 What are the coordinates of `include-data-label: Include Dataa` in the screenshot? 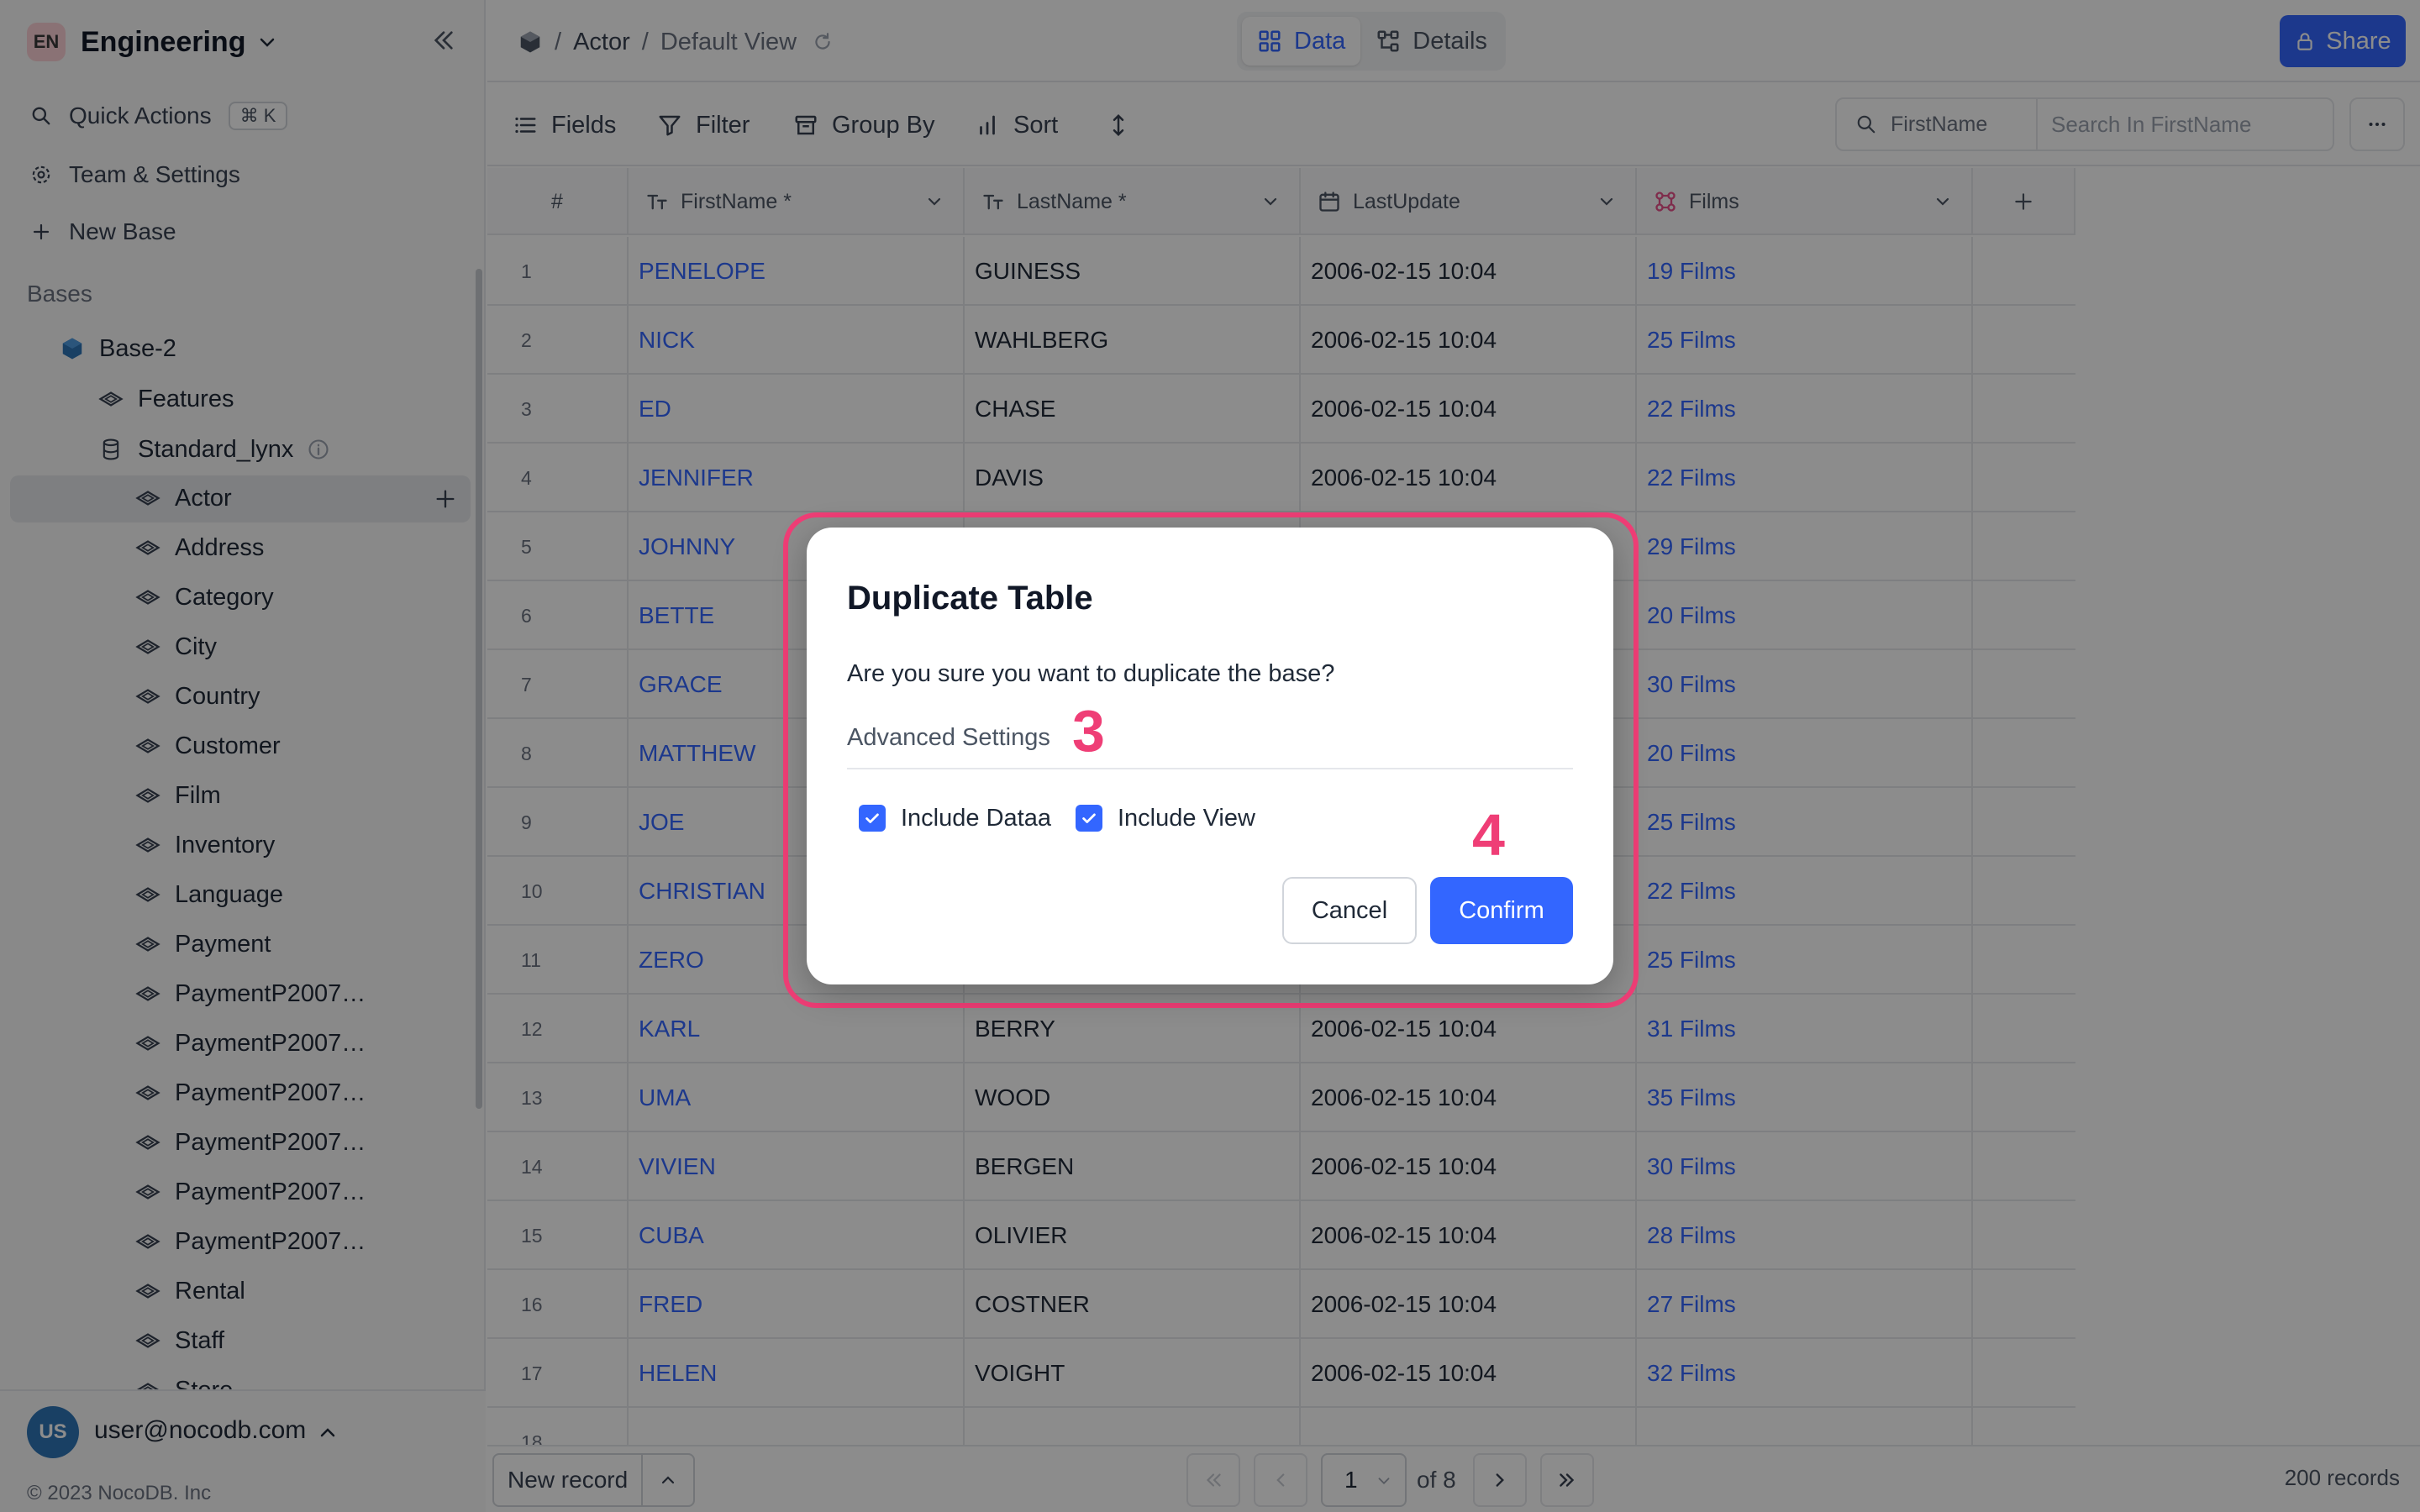 It's located at (976, 818).